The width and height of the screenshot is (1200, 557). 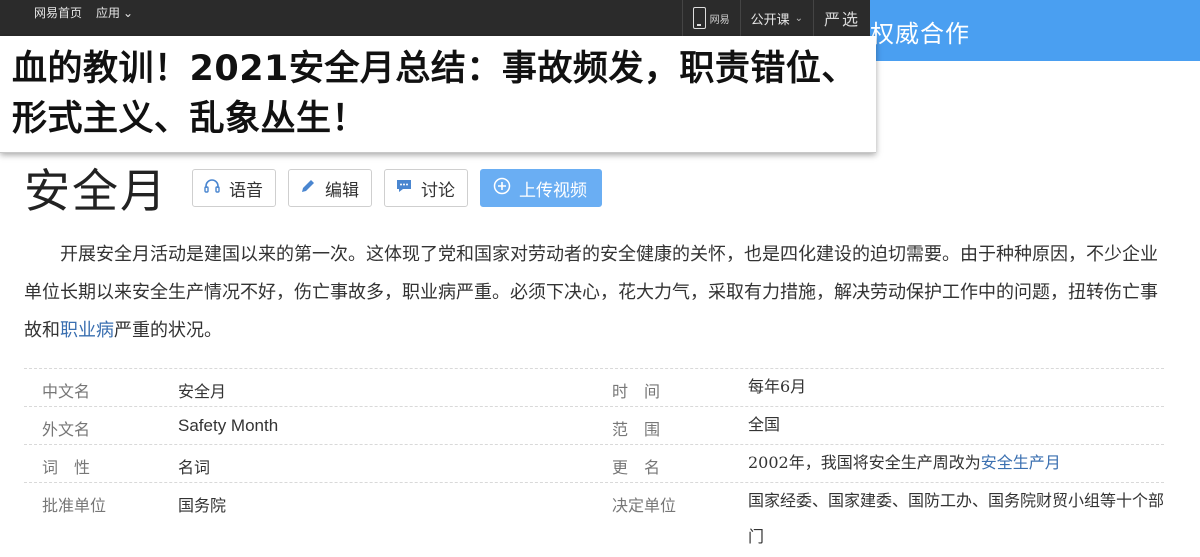 I want to click on top-nav-bar: 网易首页 应用 ⌄ 网易 公开课 ⌄ 严选, so click(x=435, y=18).